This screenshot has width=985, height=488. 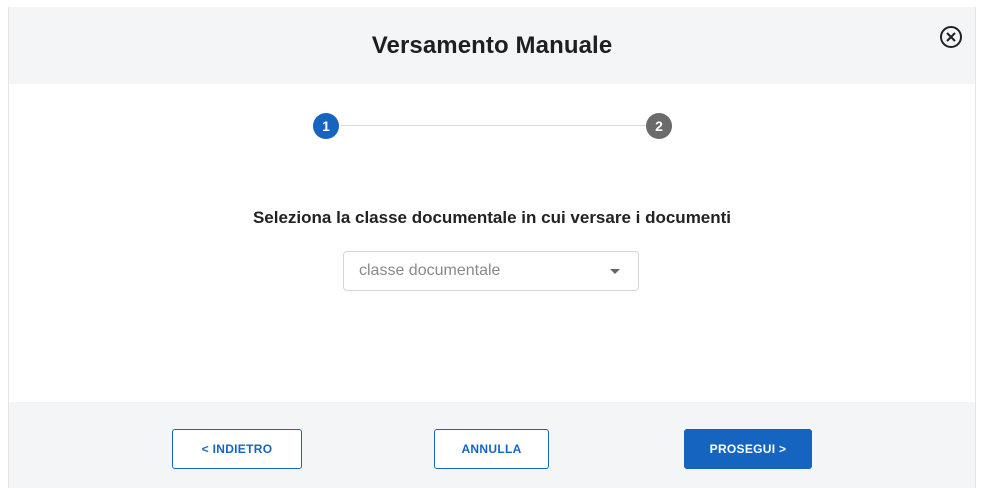 I want to click on stepper: 1 2, so click(x=494, y=126).